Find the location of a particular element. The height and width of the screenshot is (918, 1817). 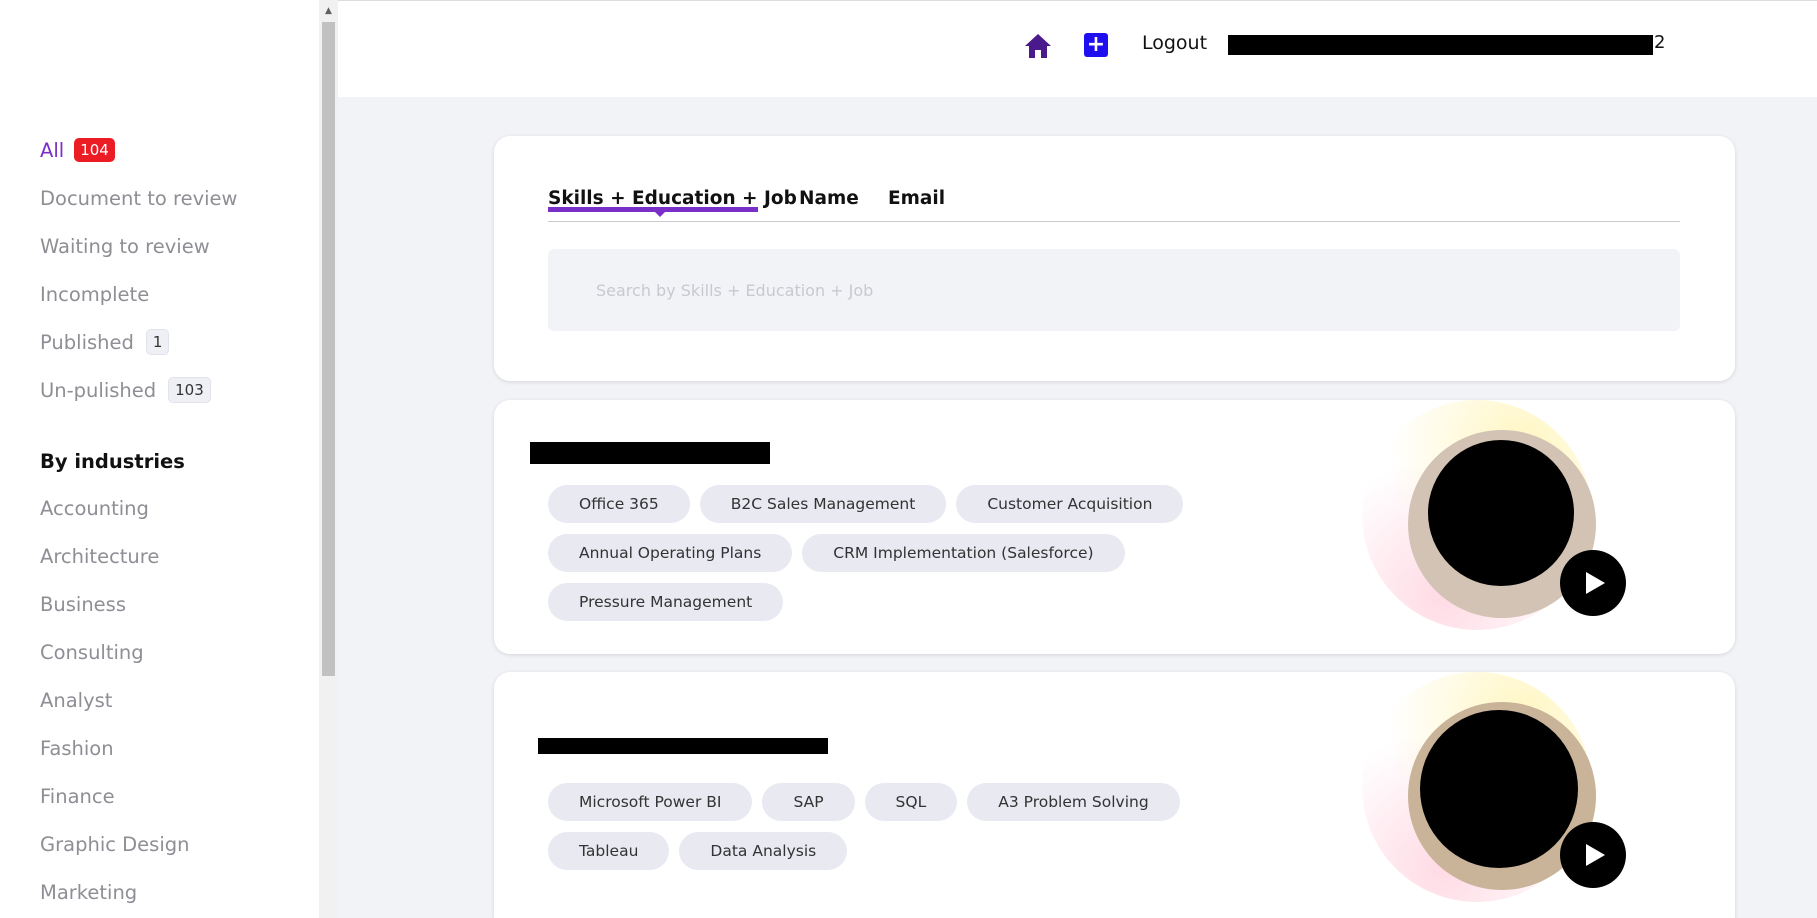

skill-tag: Annual Operating Plans is located at coordinates (670, 553).